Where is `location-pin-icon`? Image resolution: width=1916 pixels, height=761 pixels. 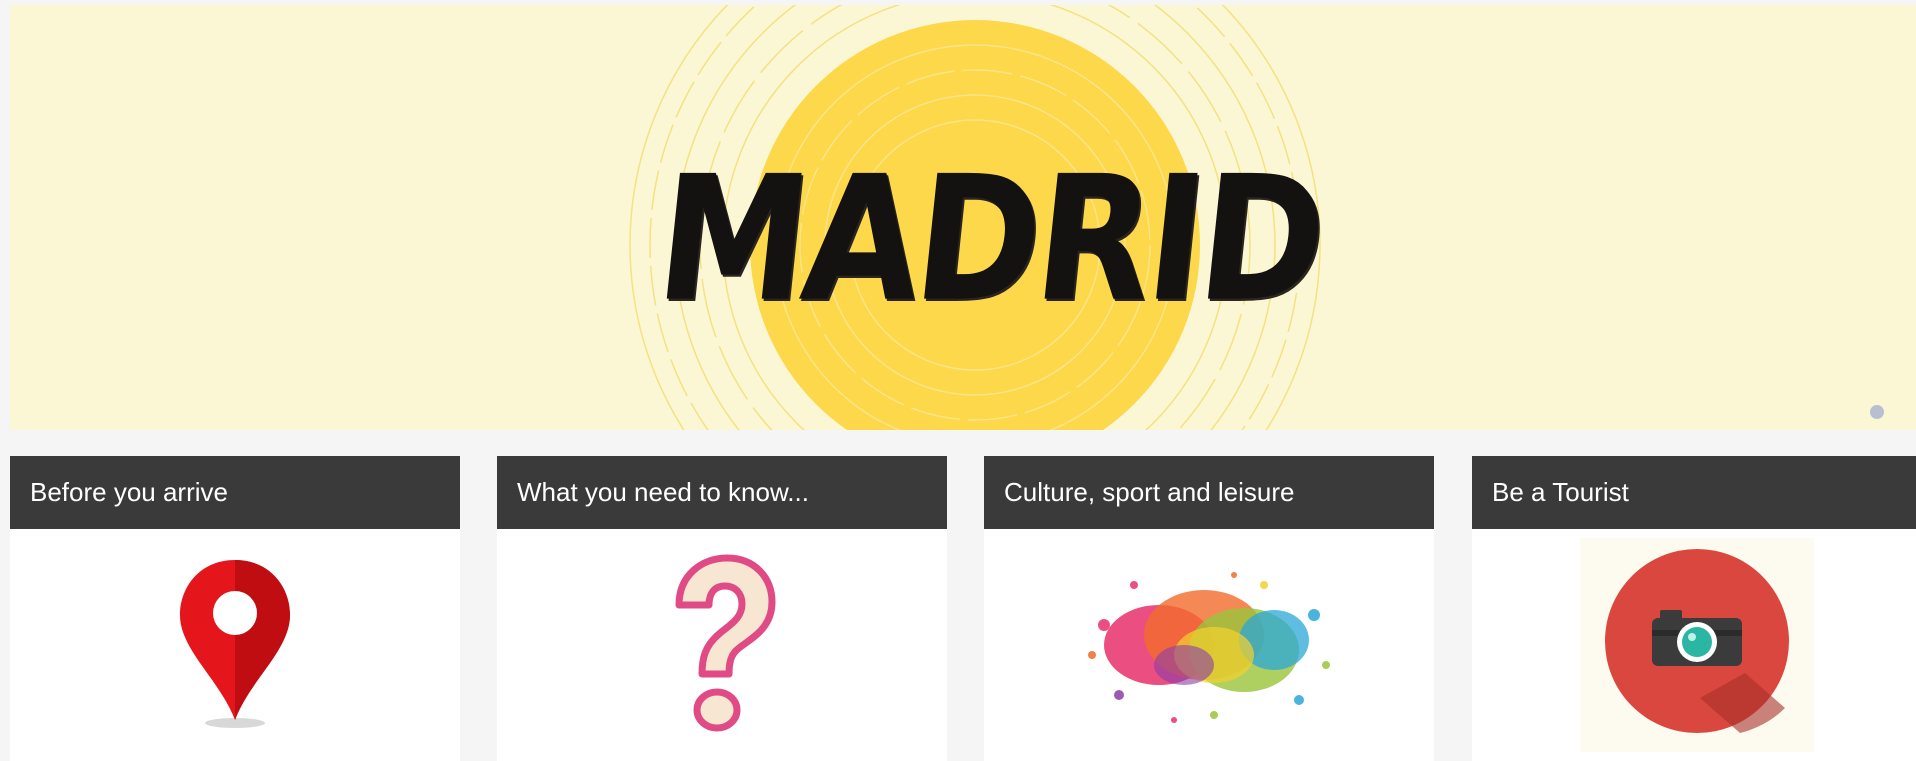
location-pin-icon is located at coordinates (235, 644).